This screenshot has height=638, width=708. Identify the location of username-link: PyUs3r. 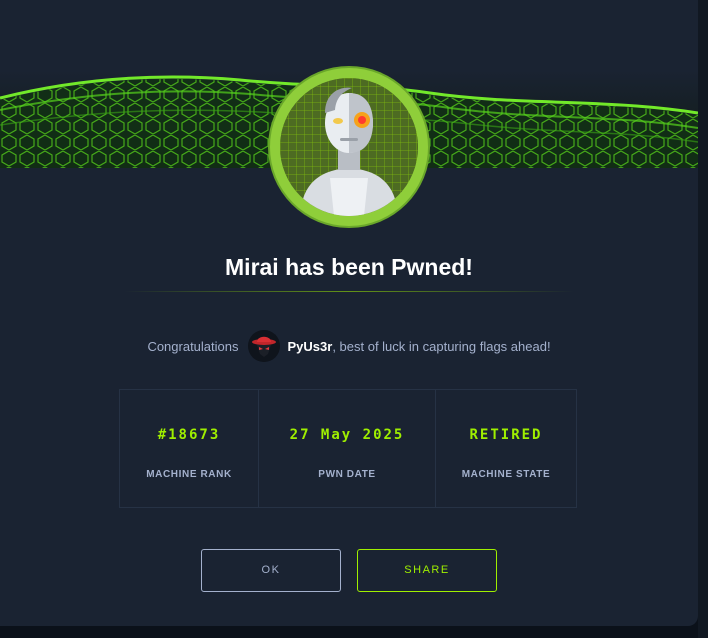
(310, 346).